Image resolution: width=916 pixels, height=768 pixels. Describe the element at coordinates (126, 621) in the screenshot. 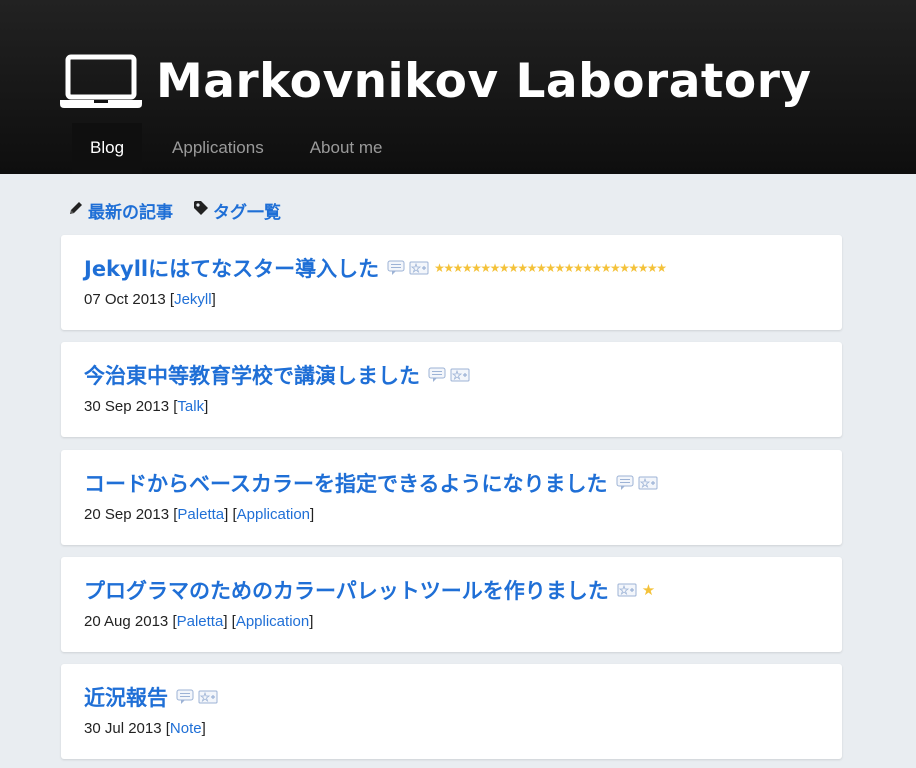

I see `post-date: 20 Aug 2013` at that location.